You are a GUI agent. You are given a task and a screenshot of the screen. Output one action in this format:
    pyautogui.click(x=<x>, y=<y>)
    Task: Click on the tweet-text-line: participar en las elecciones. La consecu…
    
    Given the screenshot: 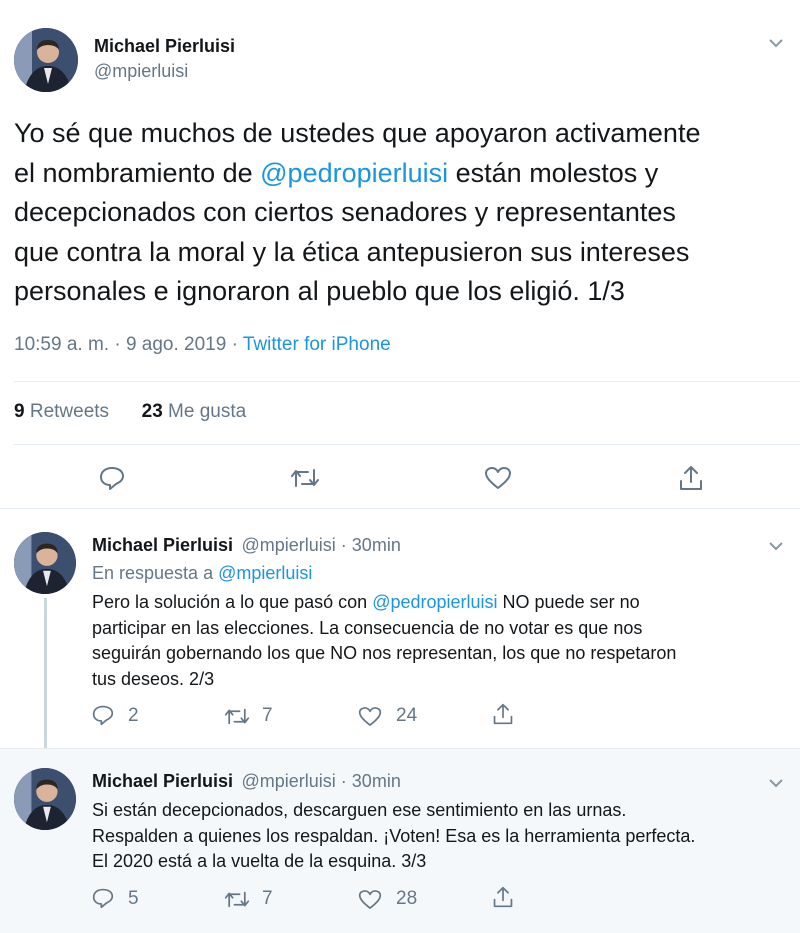 What is the action you would take?
    pyautogui.click(x=367, y=627)
    